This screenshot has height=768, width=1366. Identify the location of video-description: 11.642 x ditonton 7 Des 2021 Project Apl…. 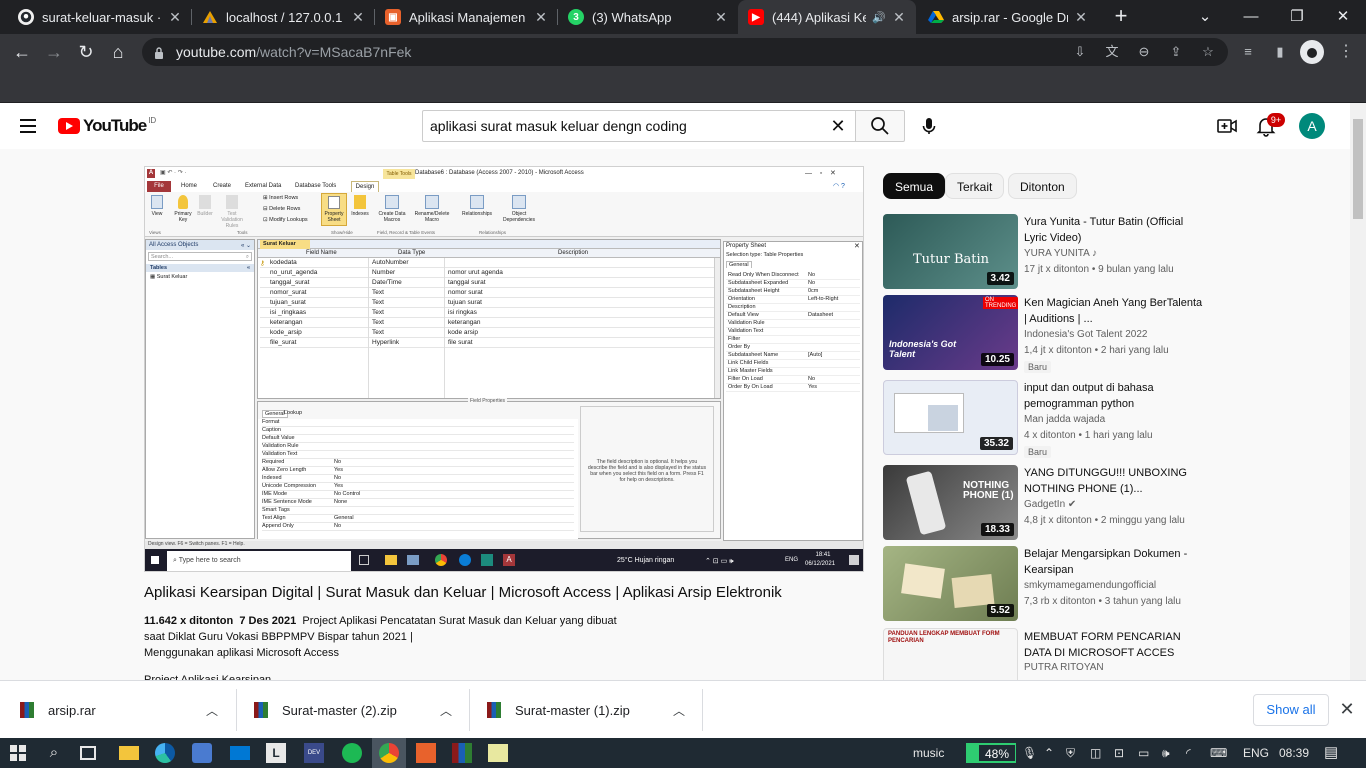
(380, 637).